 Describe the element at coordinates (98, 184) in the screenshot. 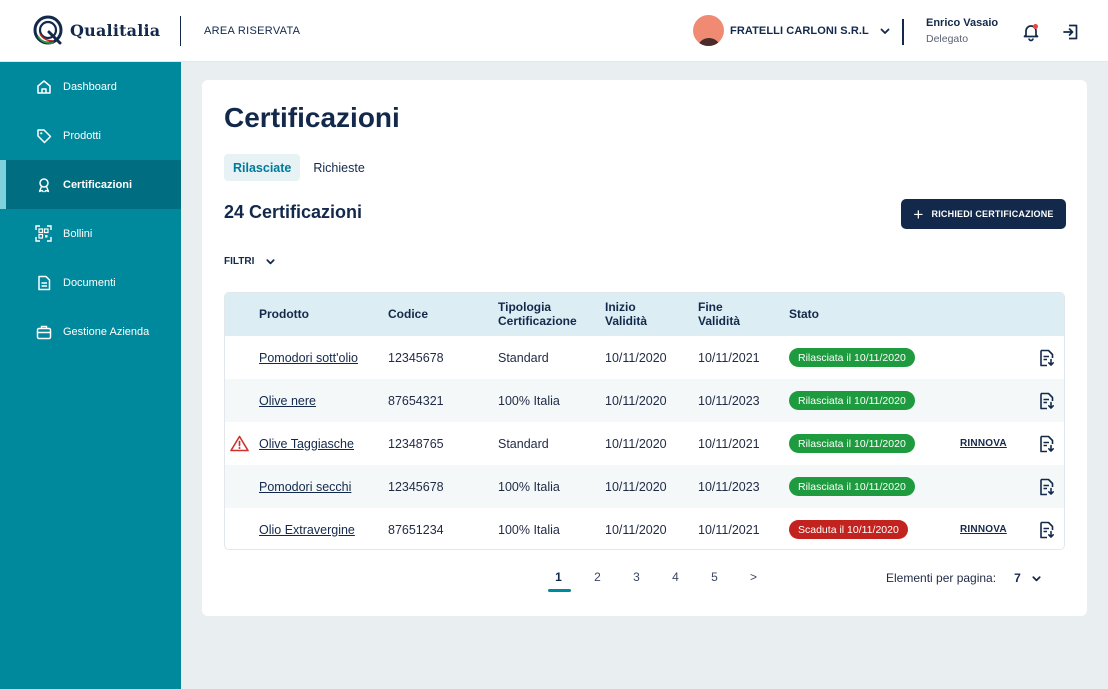

I see `sidebar-item-label: Certificazioni` at that location.